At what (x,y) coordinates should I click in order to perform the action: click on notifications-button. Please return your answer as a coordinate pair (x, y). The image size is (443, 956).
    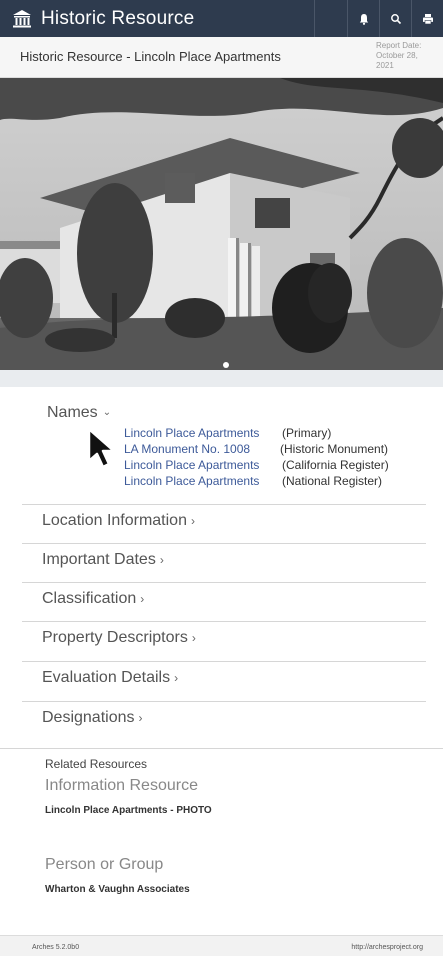
    Looking at the image, I should click on (363, 18).